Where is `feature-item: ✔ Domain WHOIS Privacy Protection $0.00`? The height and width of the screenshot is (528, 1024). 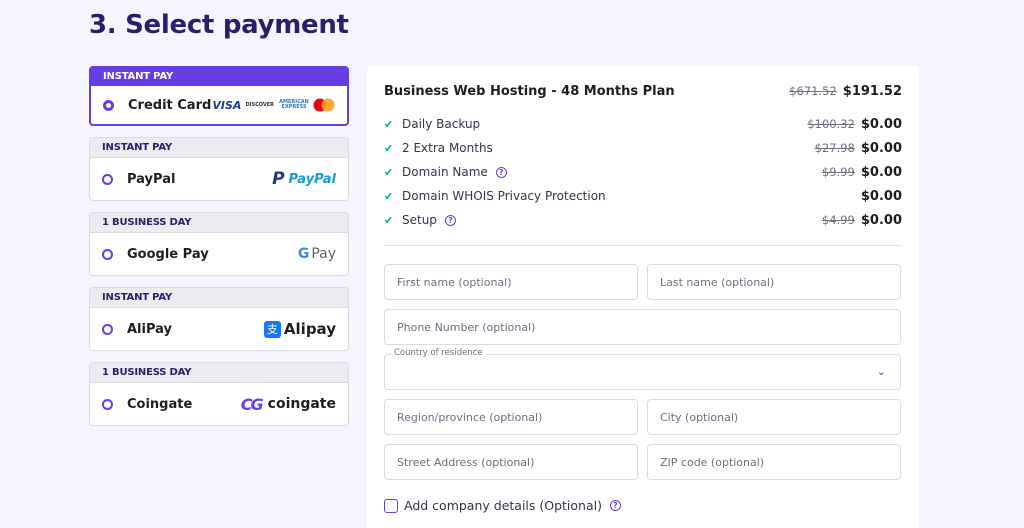
feature-item: ✔ Domain WHOIS Privacy Protection $0.00 is located at coordinates (643, 196).